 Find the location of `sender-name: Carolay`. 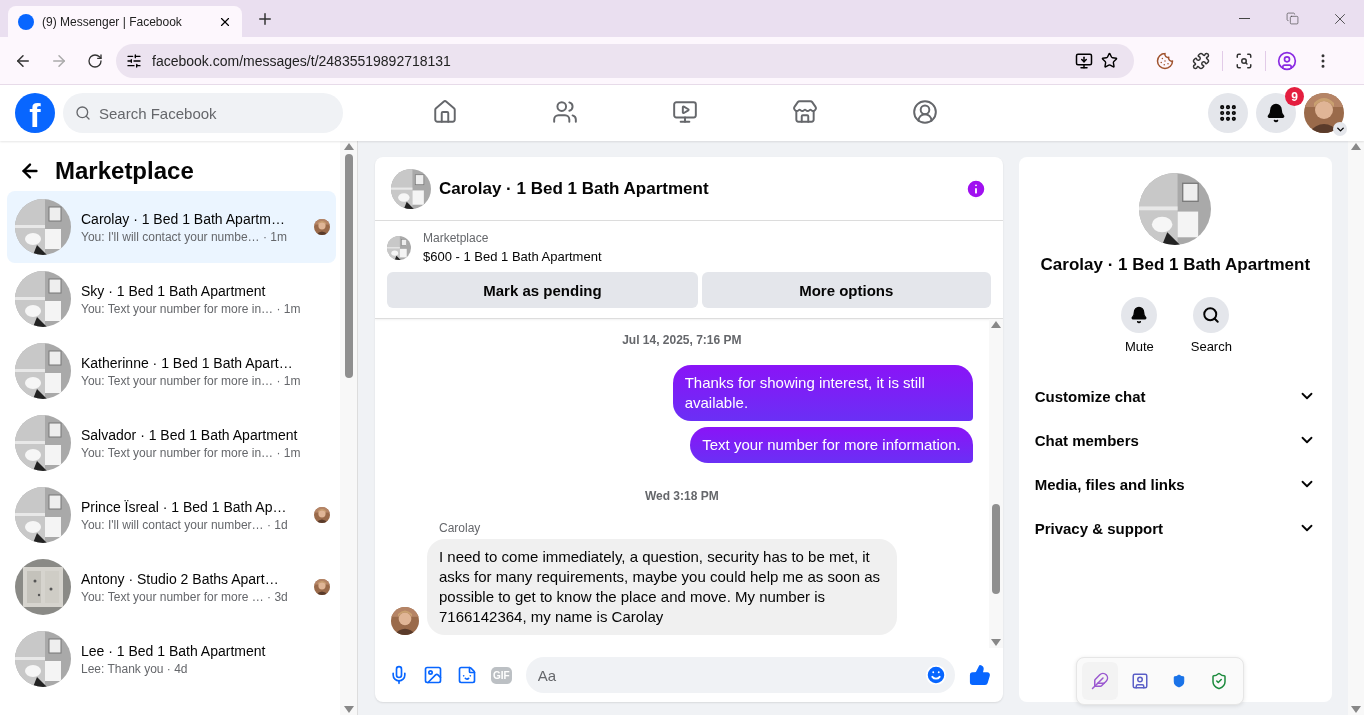

sender-name: Carolay is located at coordinates (460, 528).